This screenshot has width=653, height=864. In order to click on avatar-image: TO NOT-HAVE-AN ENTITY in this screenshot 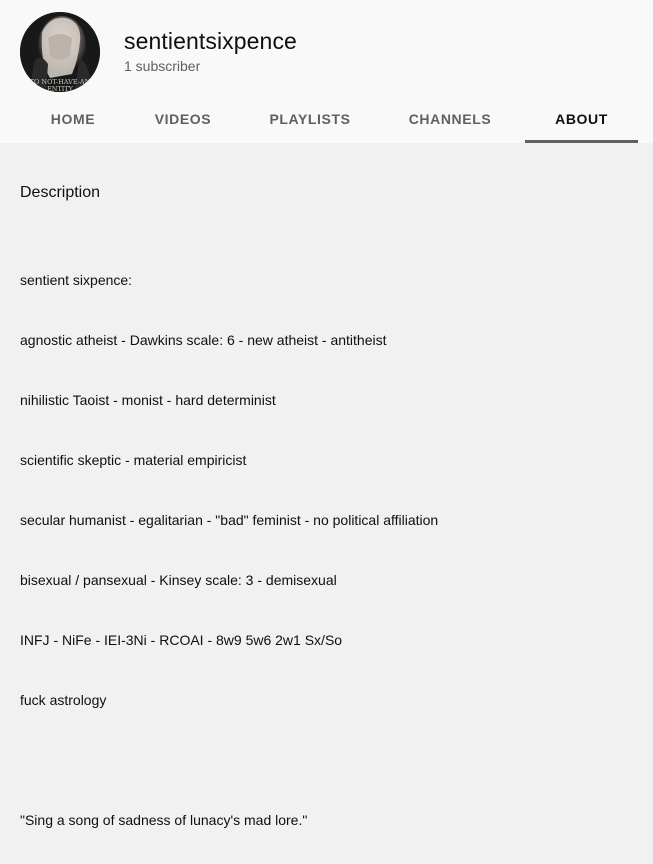, I will do `click(60, 52)`.